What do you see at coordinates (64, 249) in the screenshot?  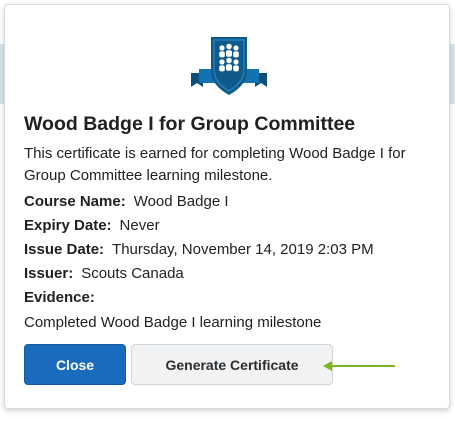 I see `issue-date-label: Issue Date:` at bounding box center [64, 249].